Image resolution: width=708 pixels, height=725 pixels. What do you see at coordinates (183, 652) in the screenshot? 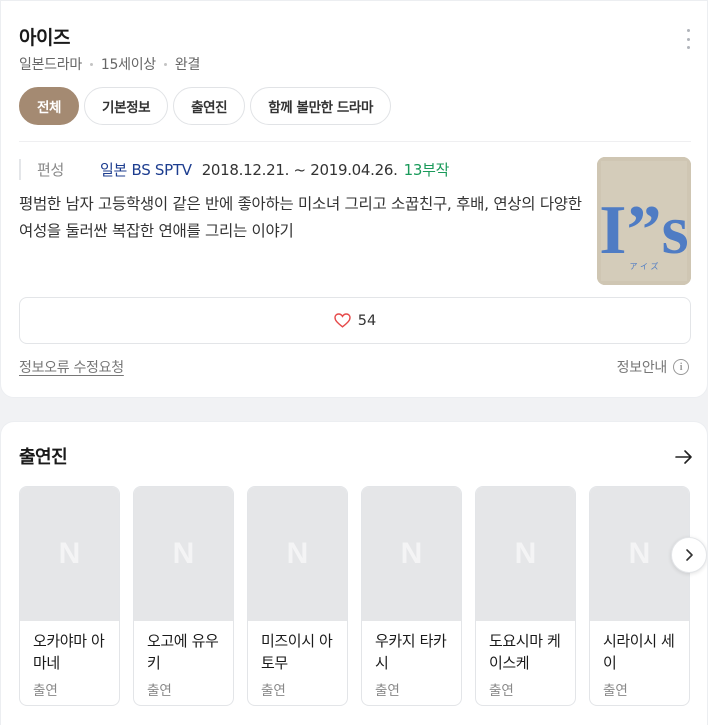
I see `cast-name: 오고에 유우키` at bounding box center [183, 652].